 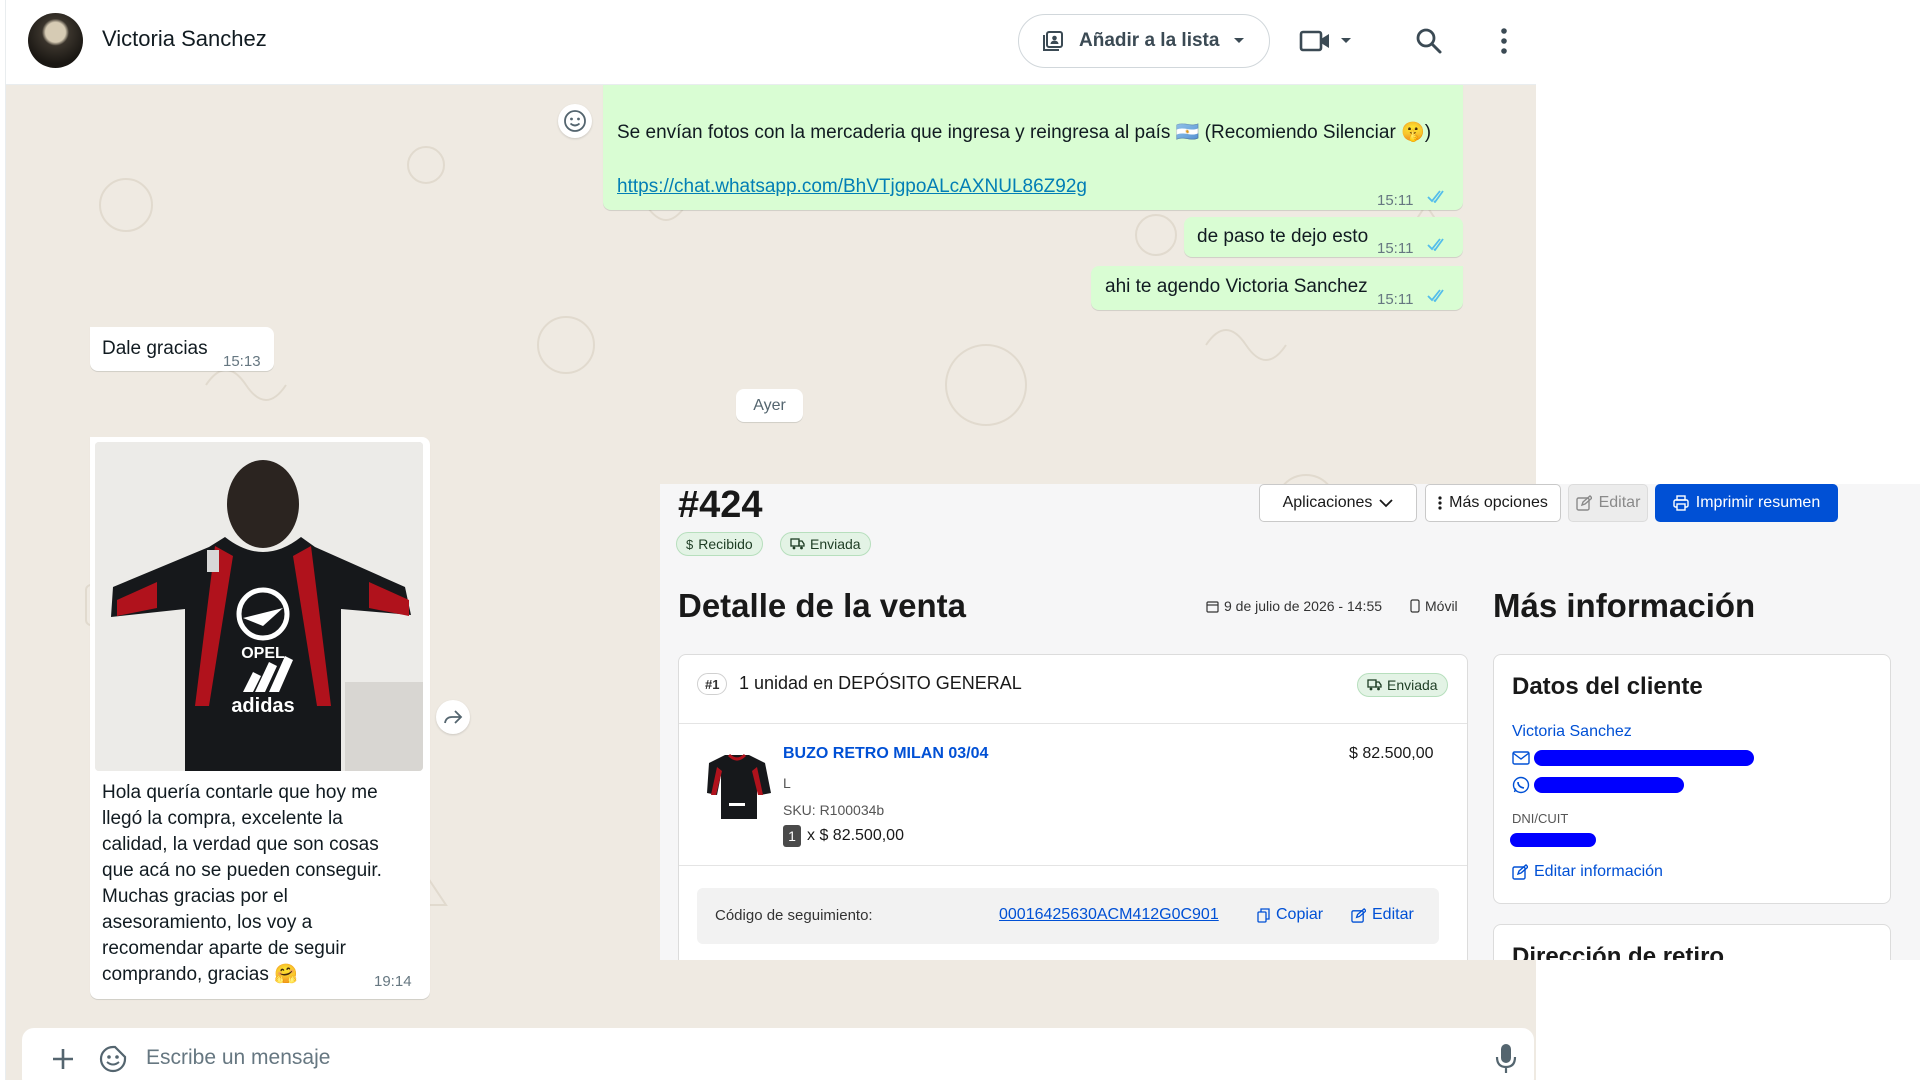 What do you see at coordinates (771, 42) in the screenshot?
I see `chat-header: Victoria Sanchez Añadir a la lista` at bounding box center [771, 42].